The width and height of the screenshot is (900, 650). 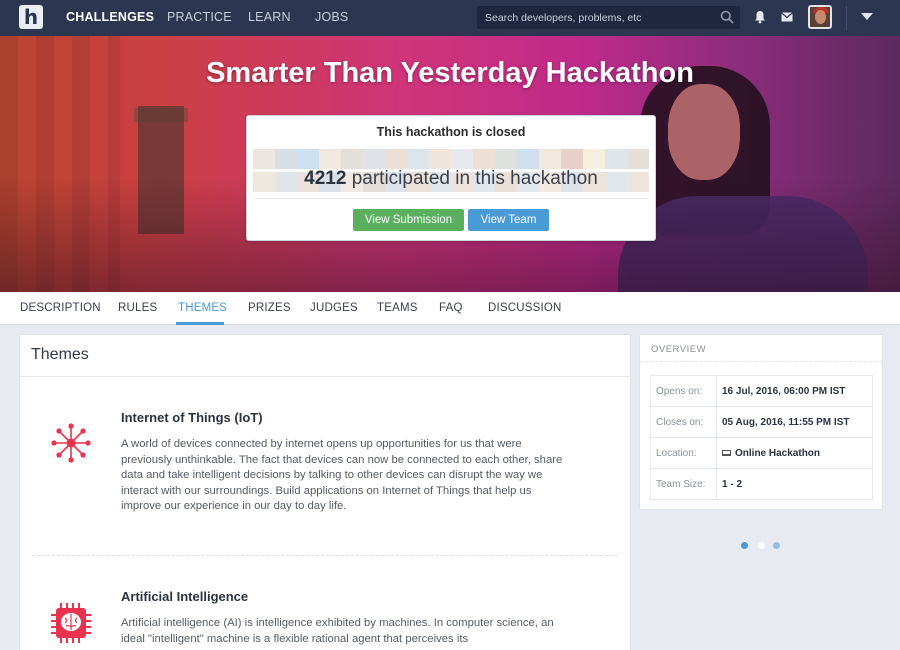 I want to click on search-box, so click(x=608, y=17).